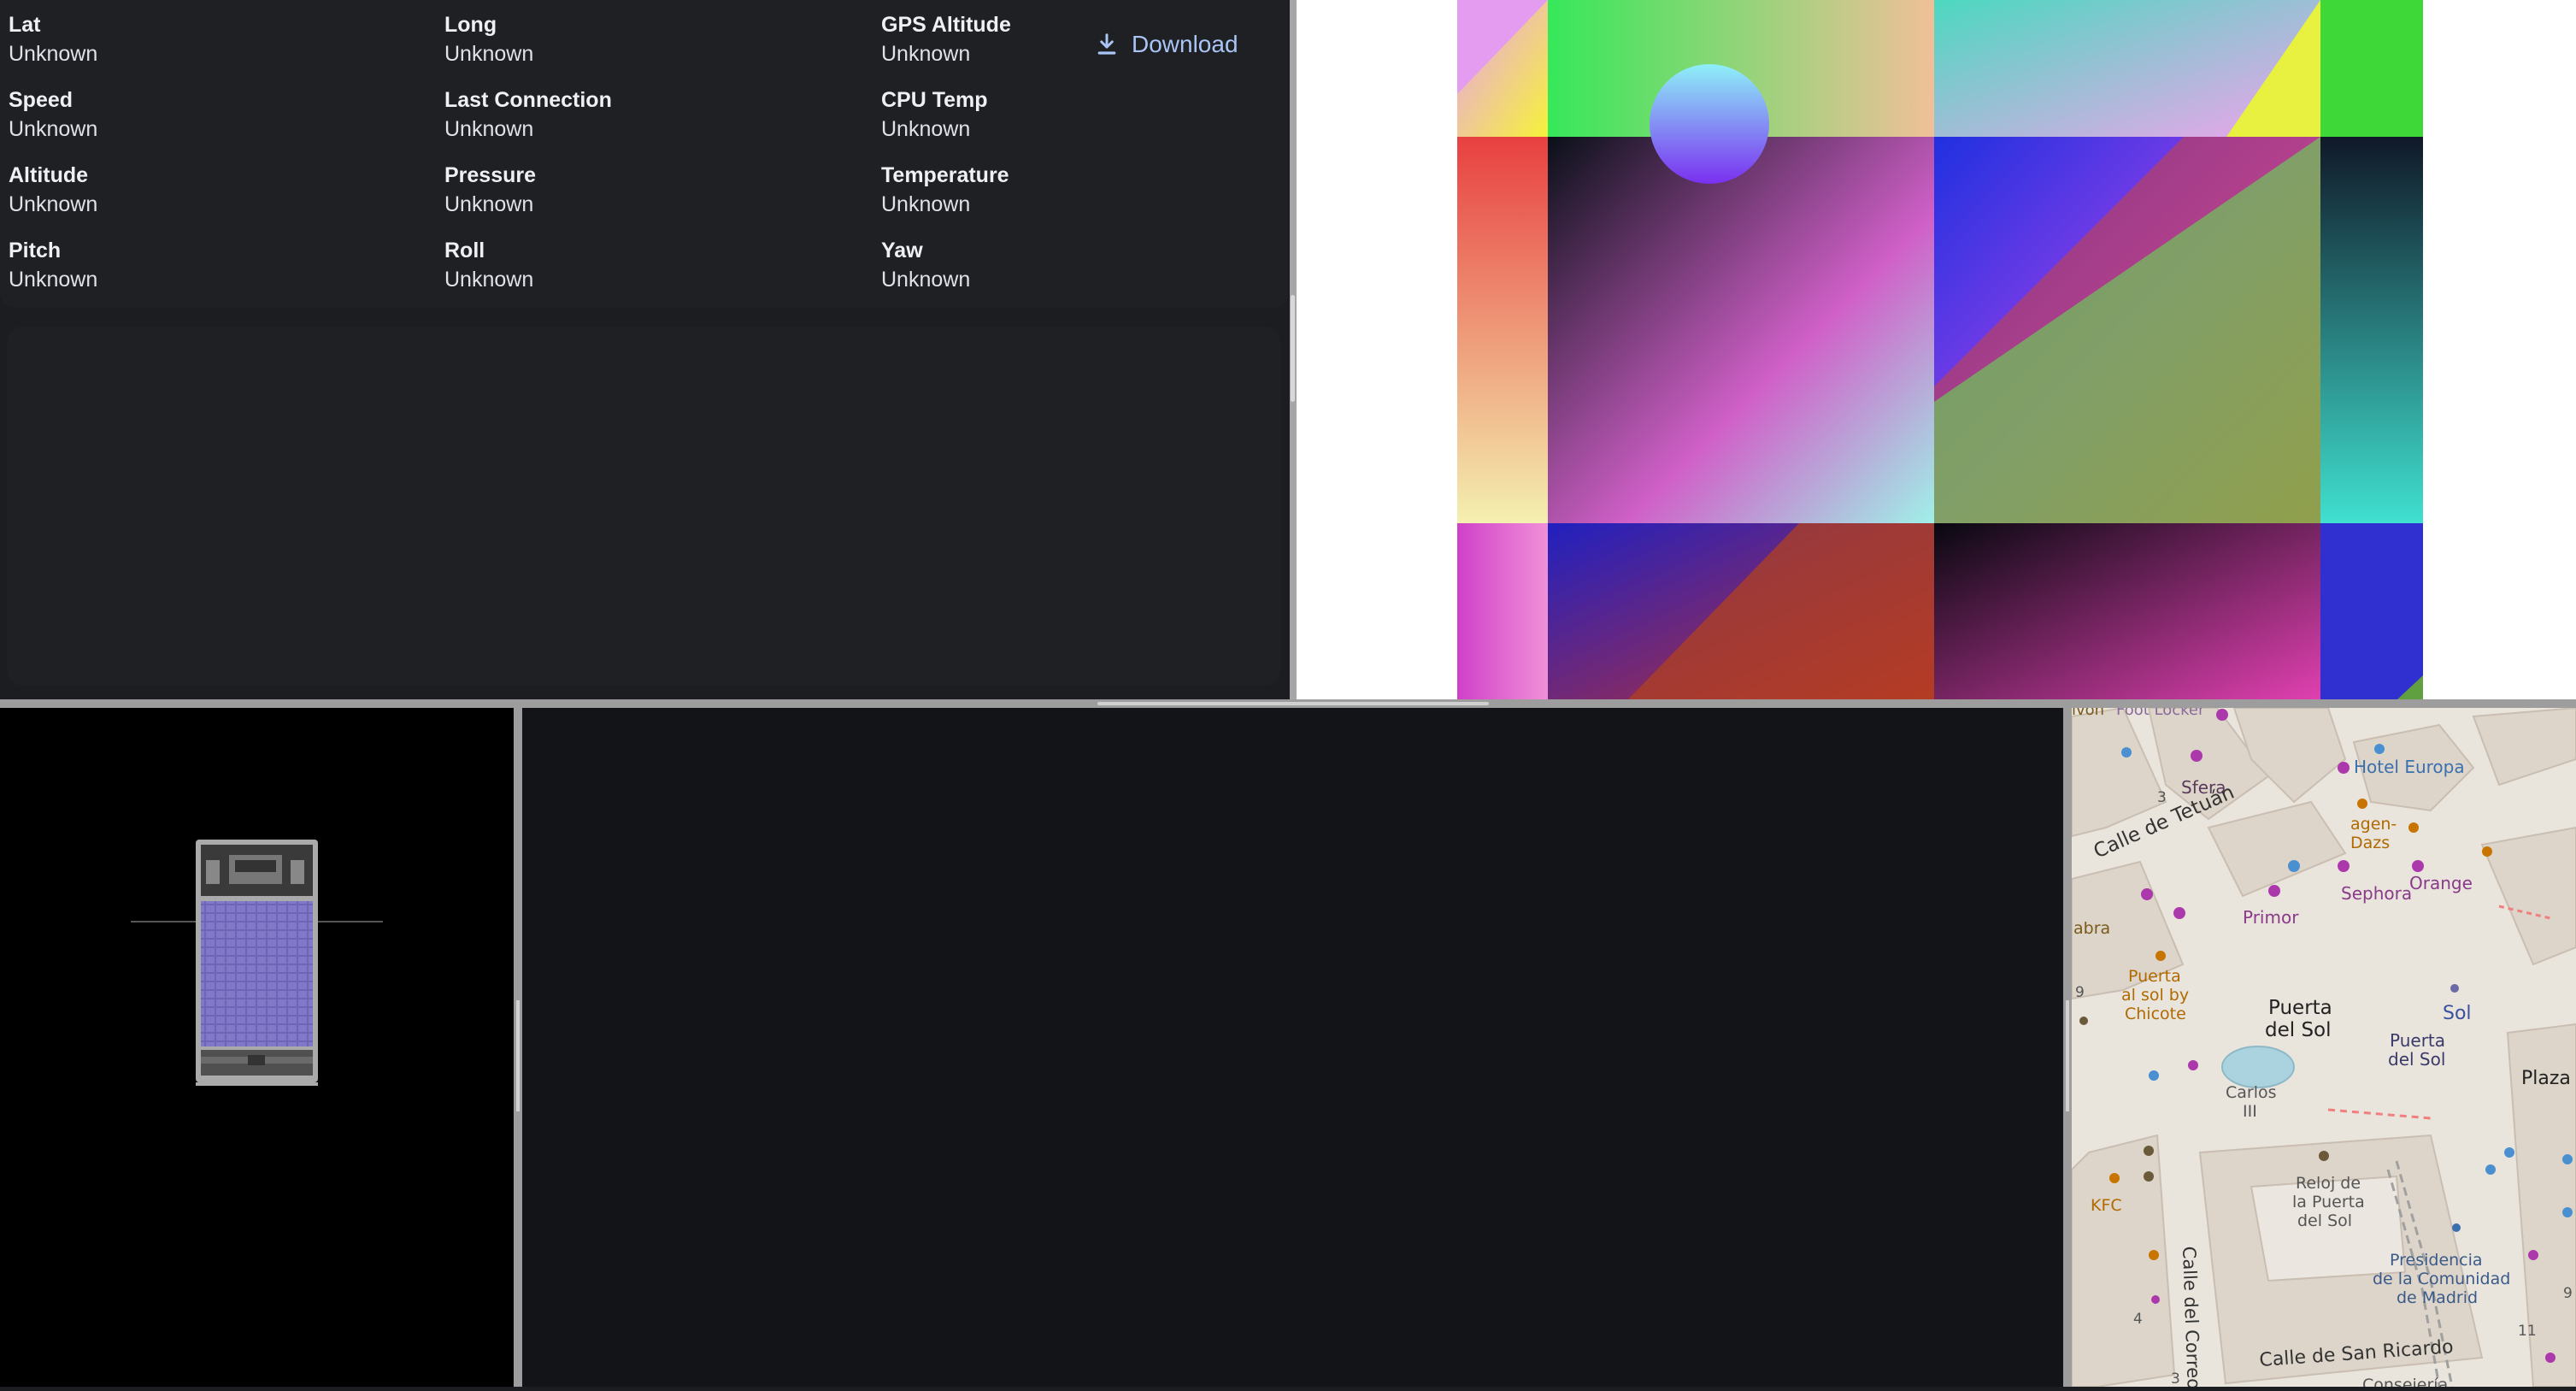  I want to click on field-pitch: Pitch Unknown, so click(222, 265).